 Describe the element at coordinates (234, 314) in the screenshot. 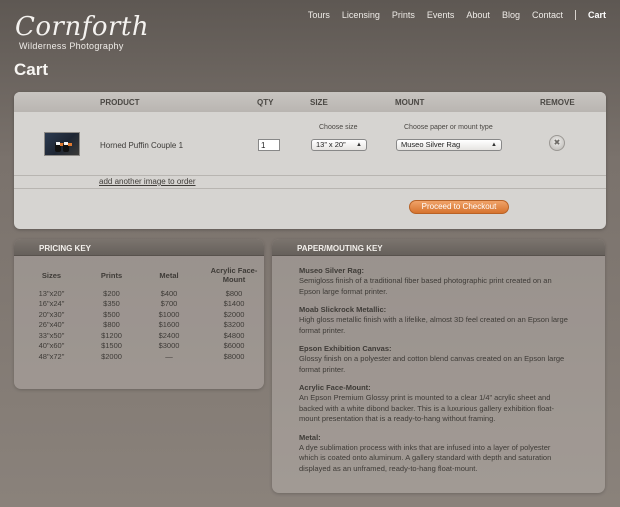

I see `acrylic-price-cell: $2000` at that location.